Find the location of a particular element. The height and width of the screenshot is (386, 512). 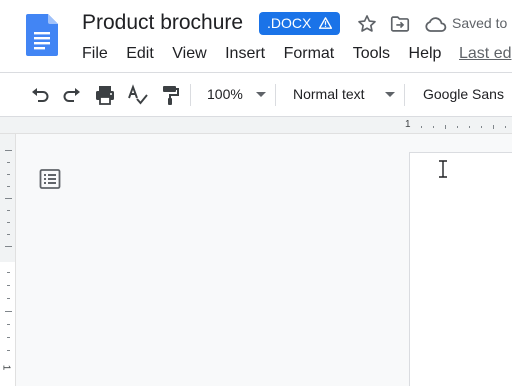

menu-tools: Tools is located at coordinates (371, 54).